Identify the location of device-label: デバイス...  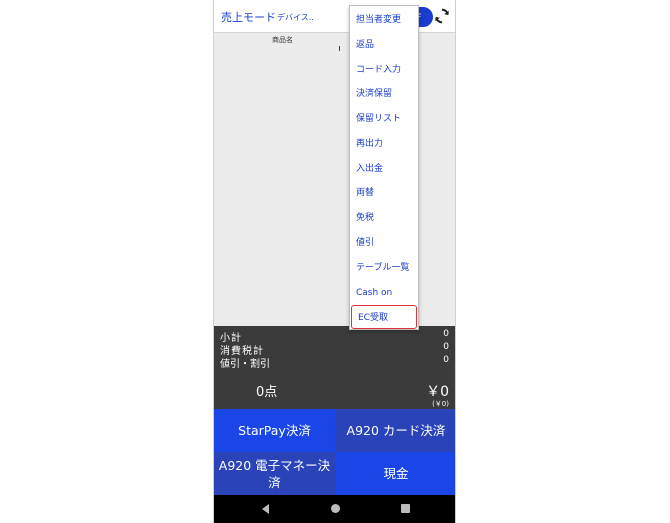
(295, 17).